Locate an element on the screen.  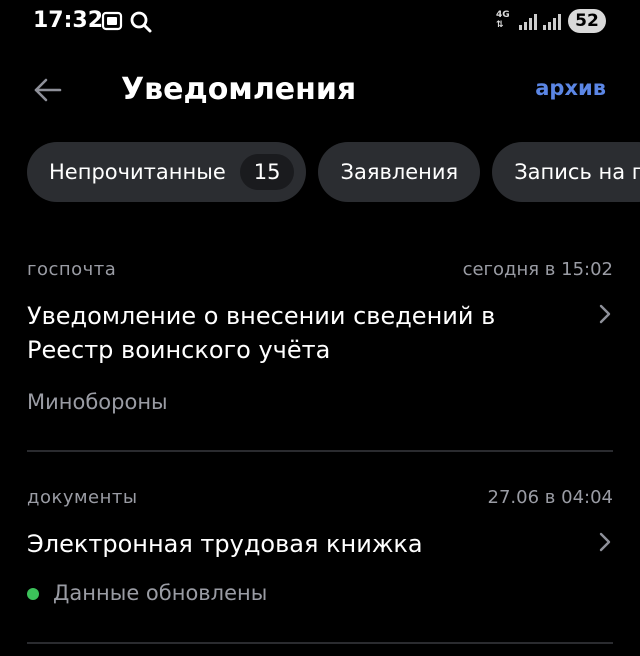
back-button is located at coordinates (48, 90).